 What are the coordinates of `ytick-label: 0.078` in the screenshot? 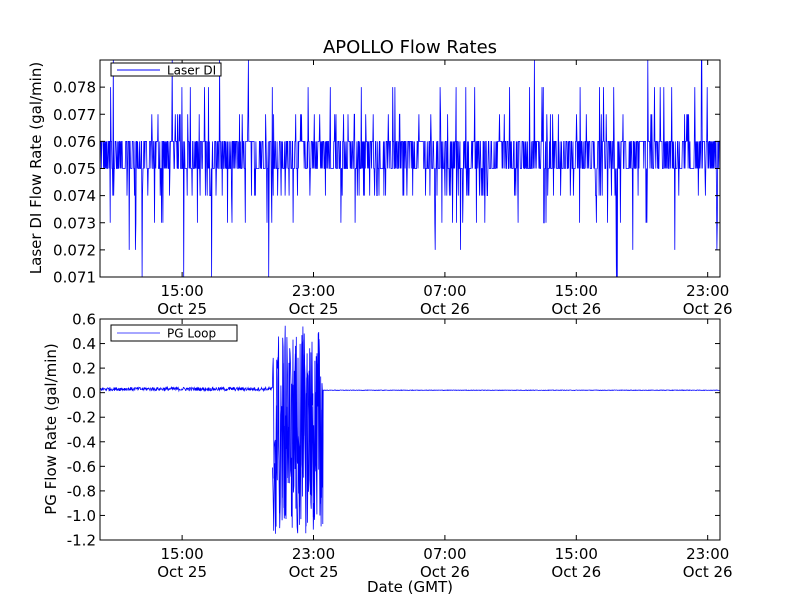 It's located at (74, 88).